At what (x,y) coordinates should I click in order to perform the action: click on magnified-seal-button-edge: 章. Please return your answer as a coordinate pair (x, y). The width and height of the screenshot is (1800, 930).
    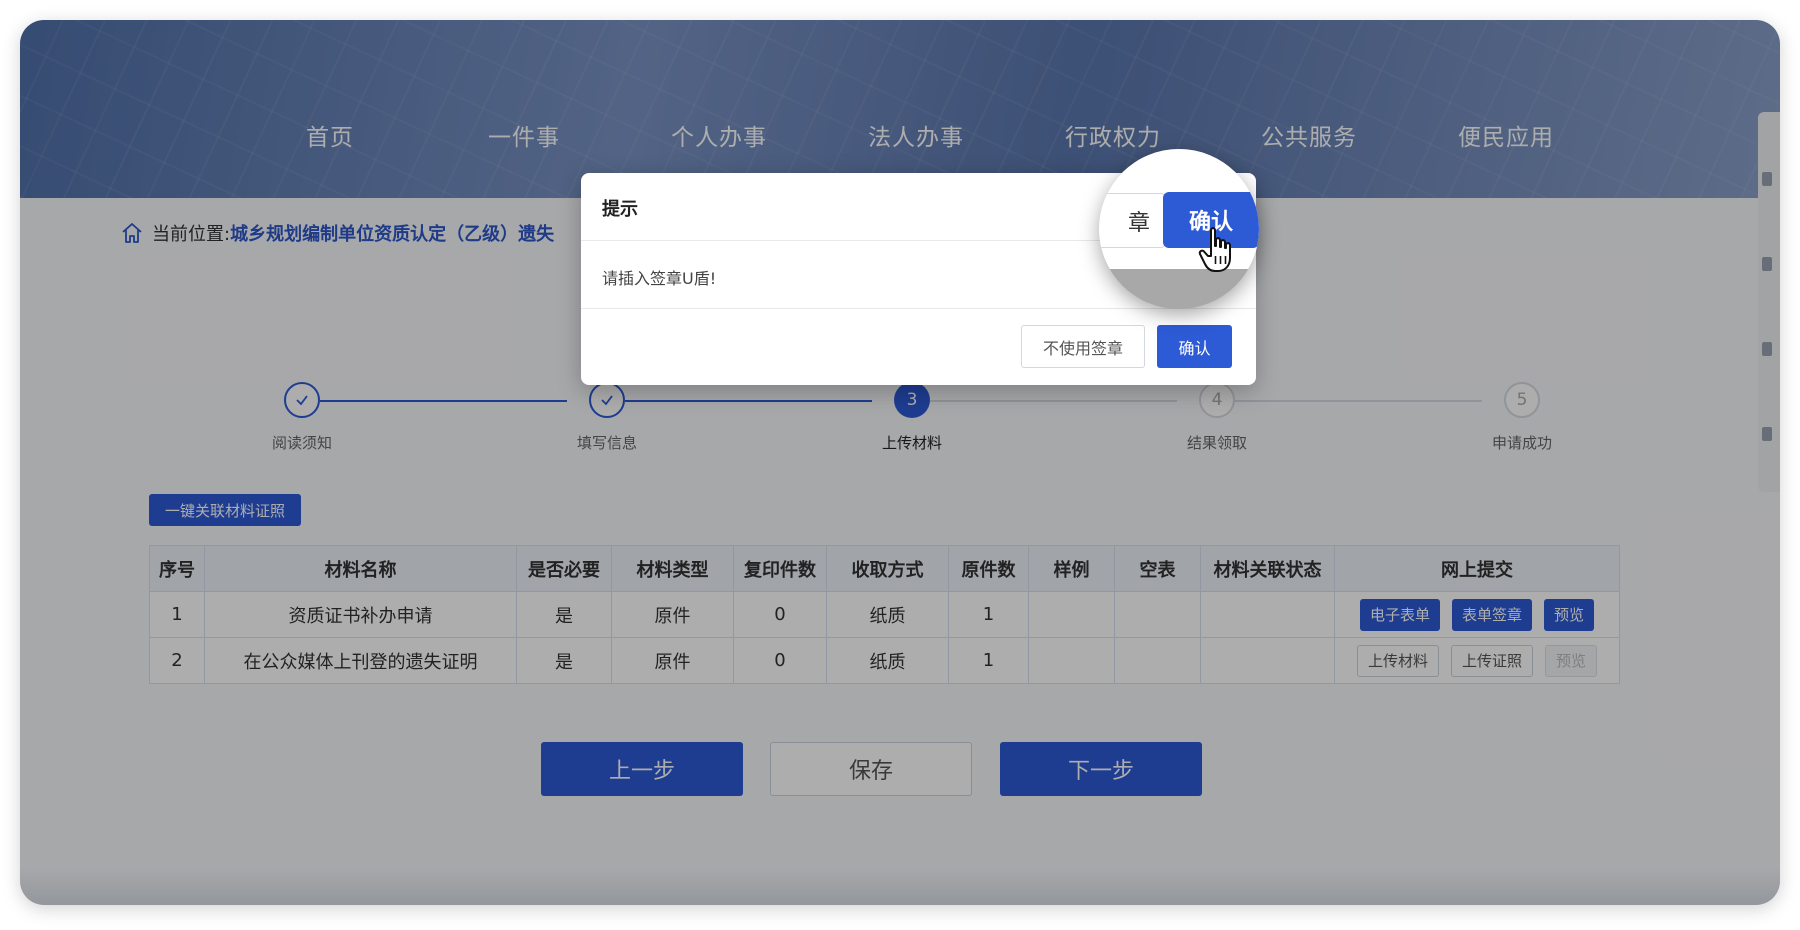
    Looking at the image, I should click on (1132, 220).